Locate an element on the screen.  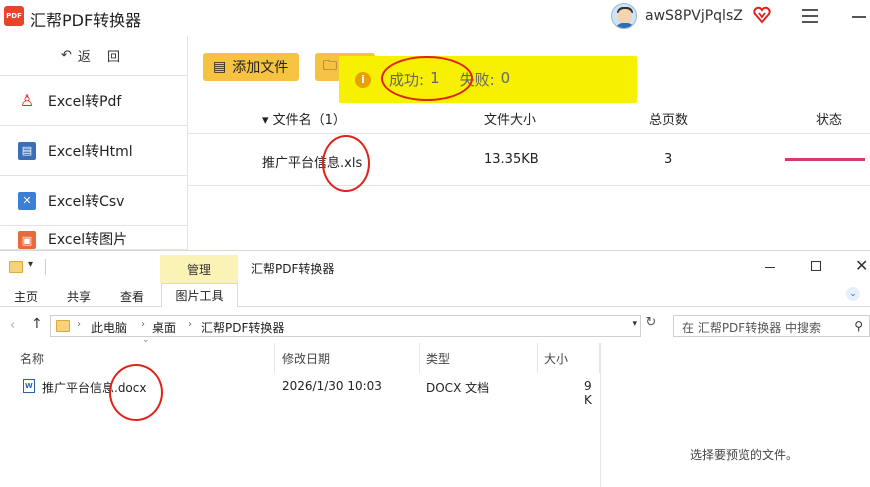
csv-icon: ✕ is located at coordinates (27, 200).